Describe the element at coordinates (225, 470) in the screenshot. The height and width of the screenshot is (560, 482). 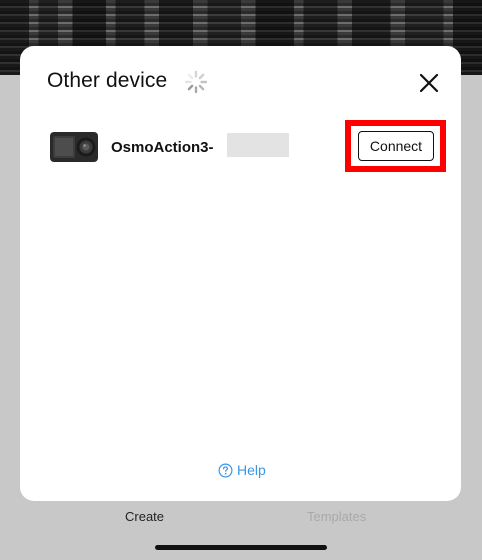
I see `help-circle-icon` at that location.